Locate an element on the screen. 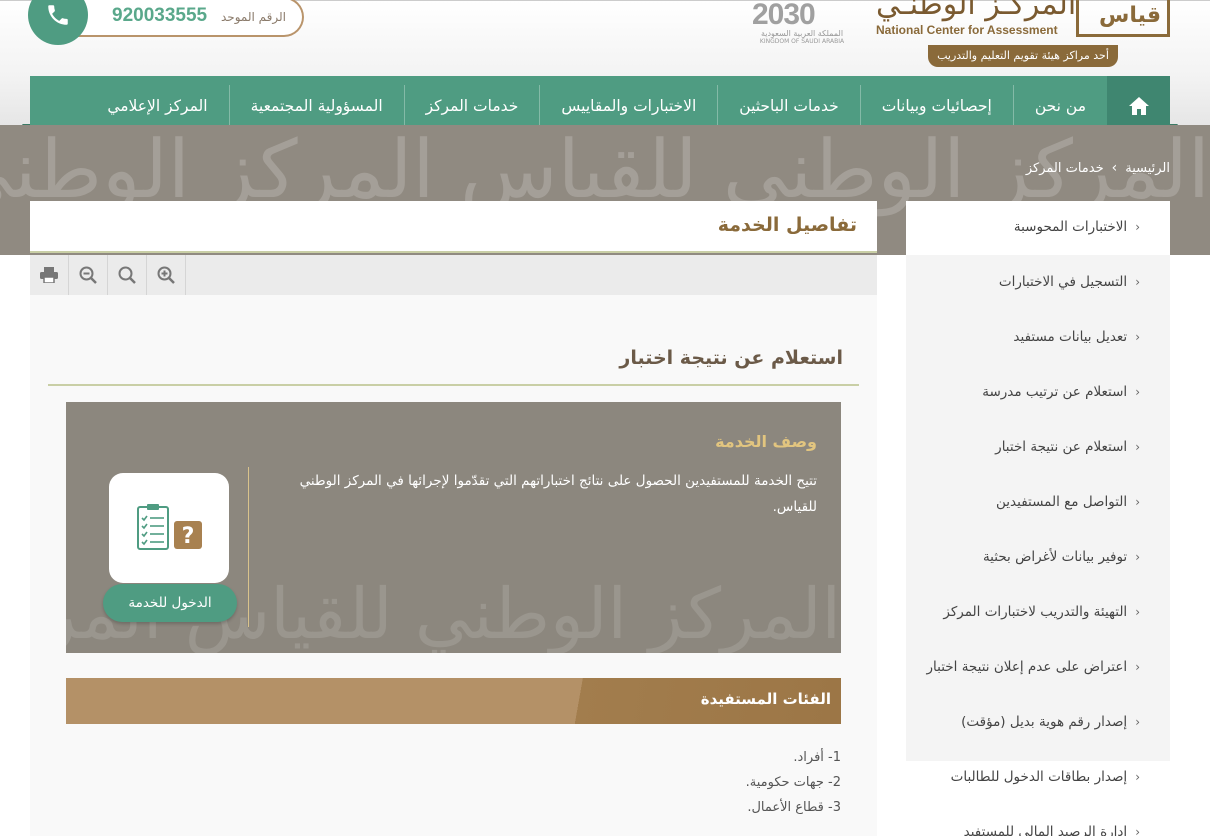 The width and height of the screenshot is (1210, 836). search-button is located at coordinates (127, 275).